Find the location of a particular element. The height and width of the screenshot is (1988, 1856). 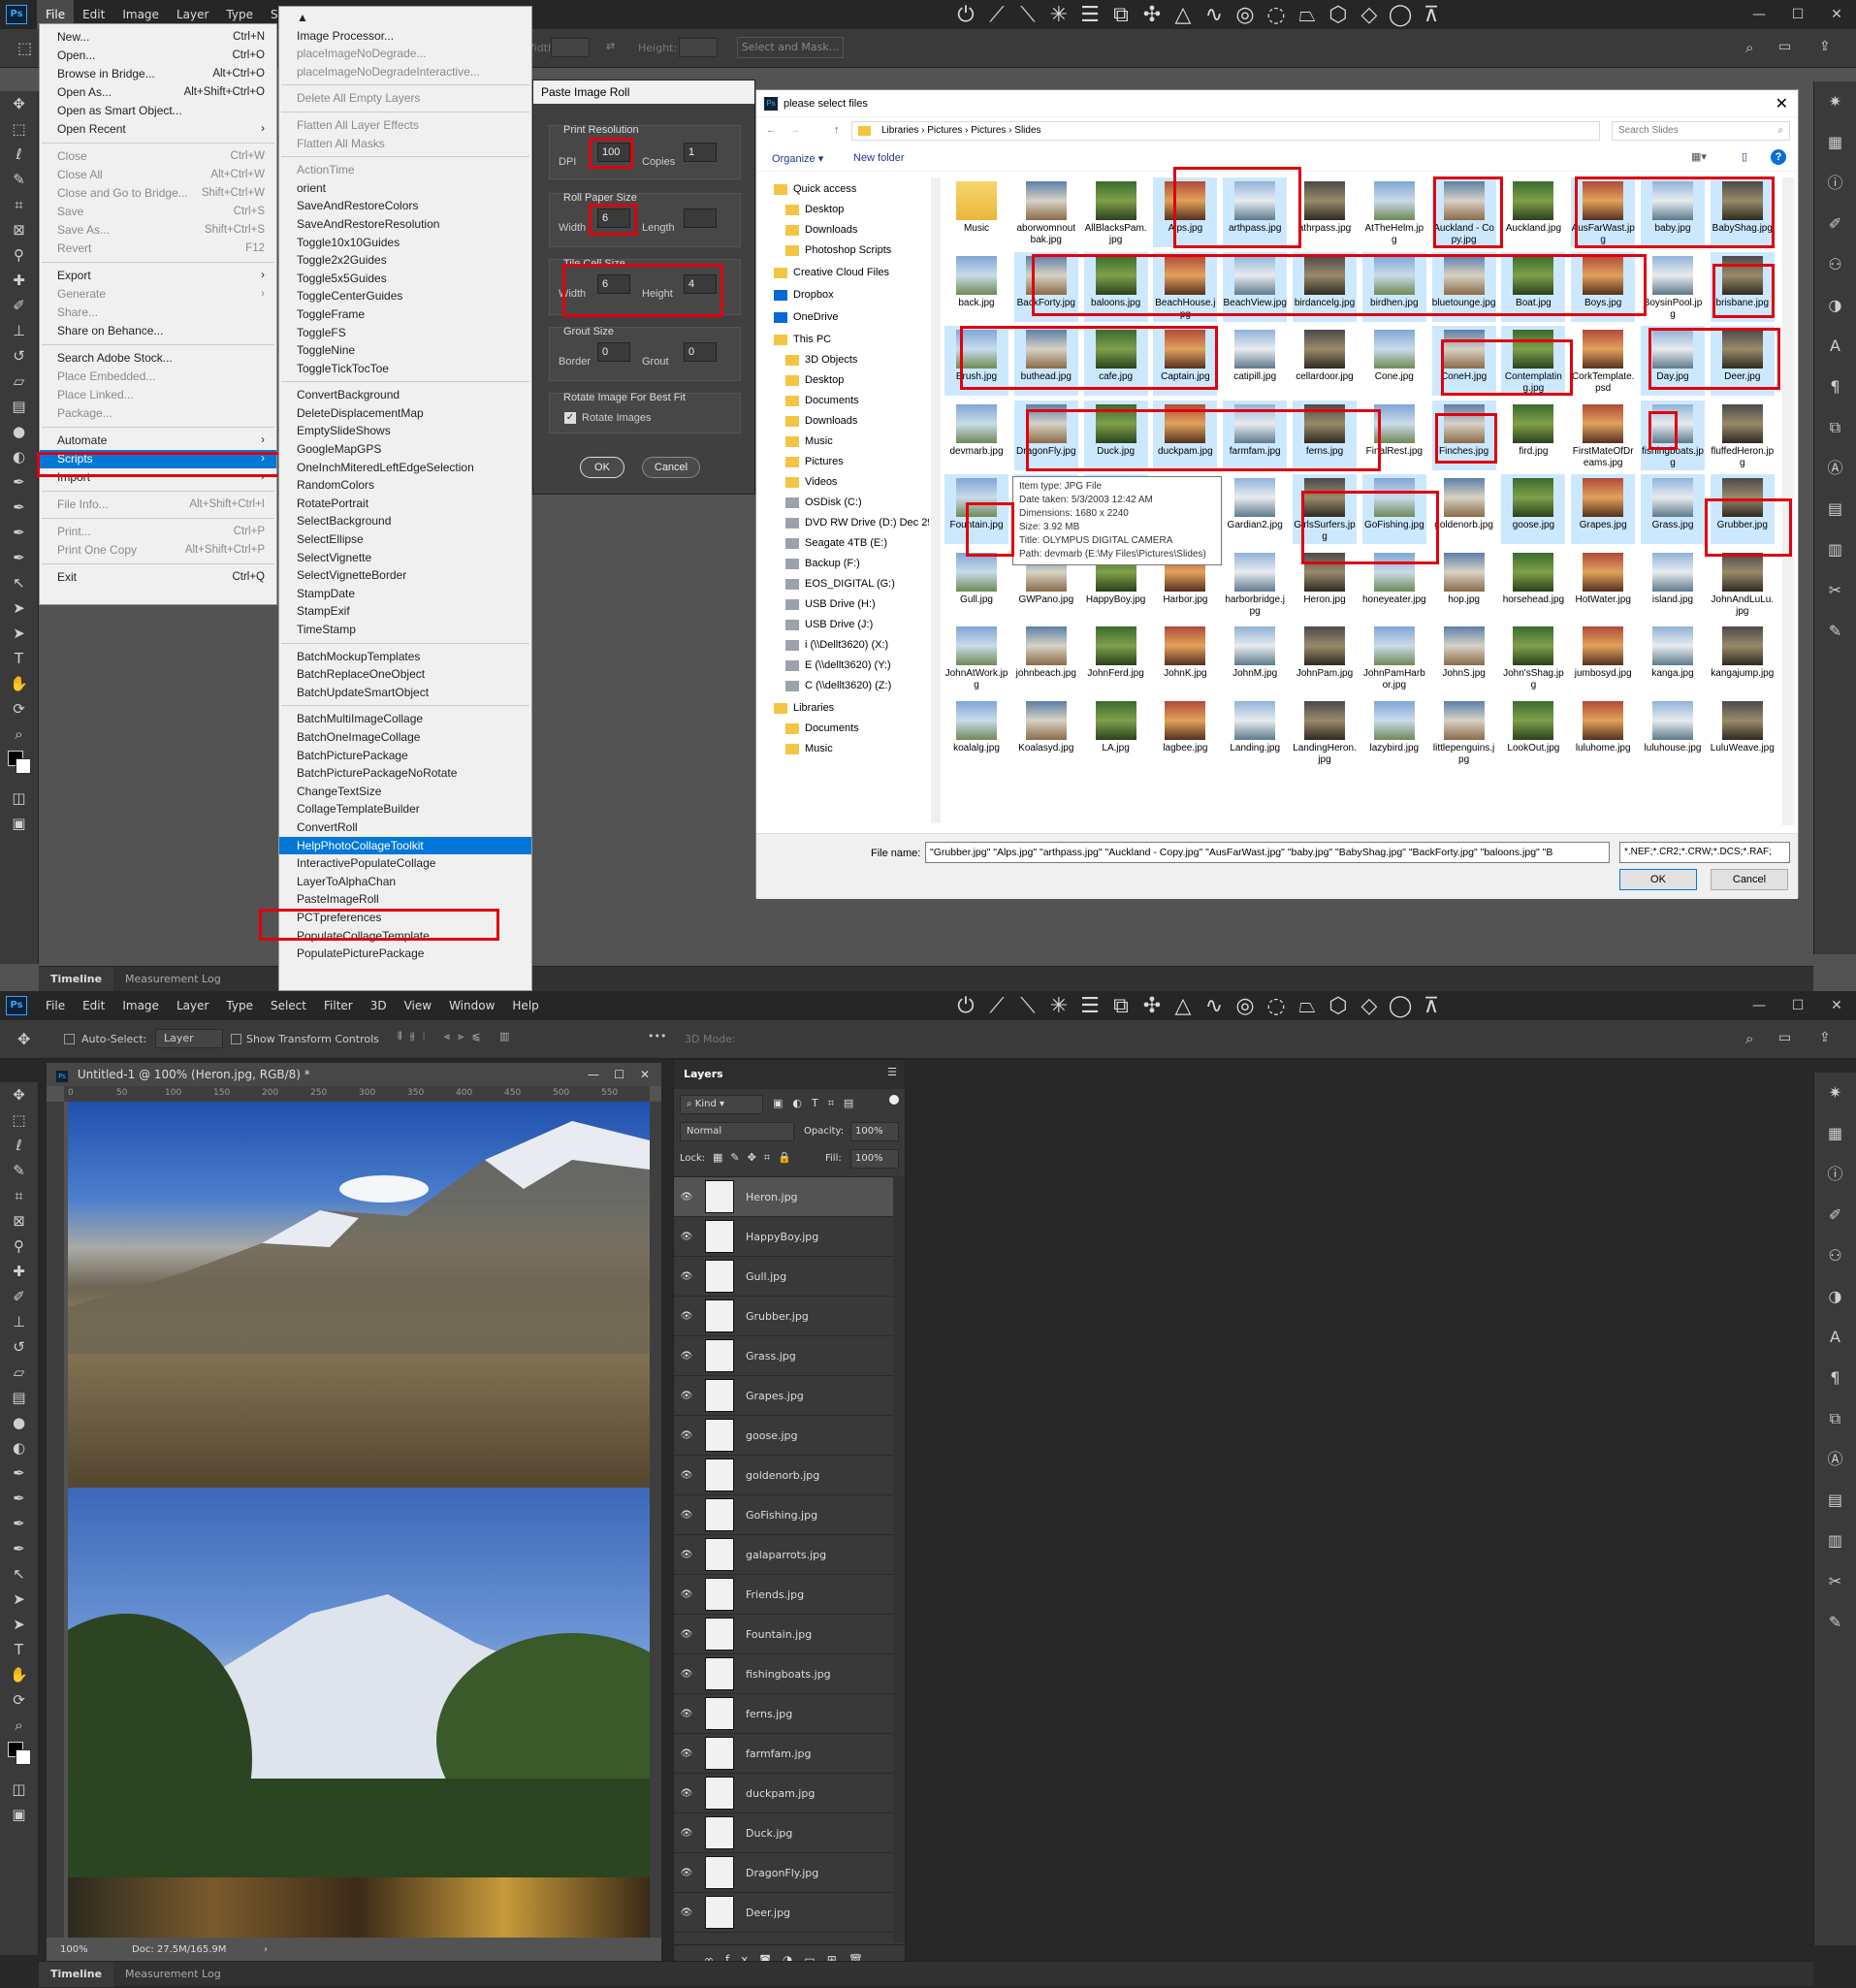

file-item: Gardian2.jpg is located at coordinates (1255, 509).